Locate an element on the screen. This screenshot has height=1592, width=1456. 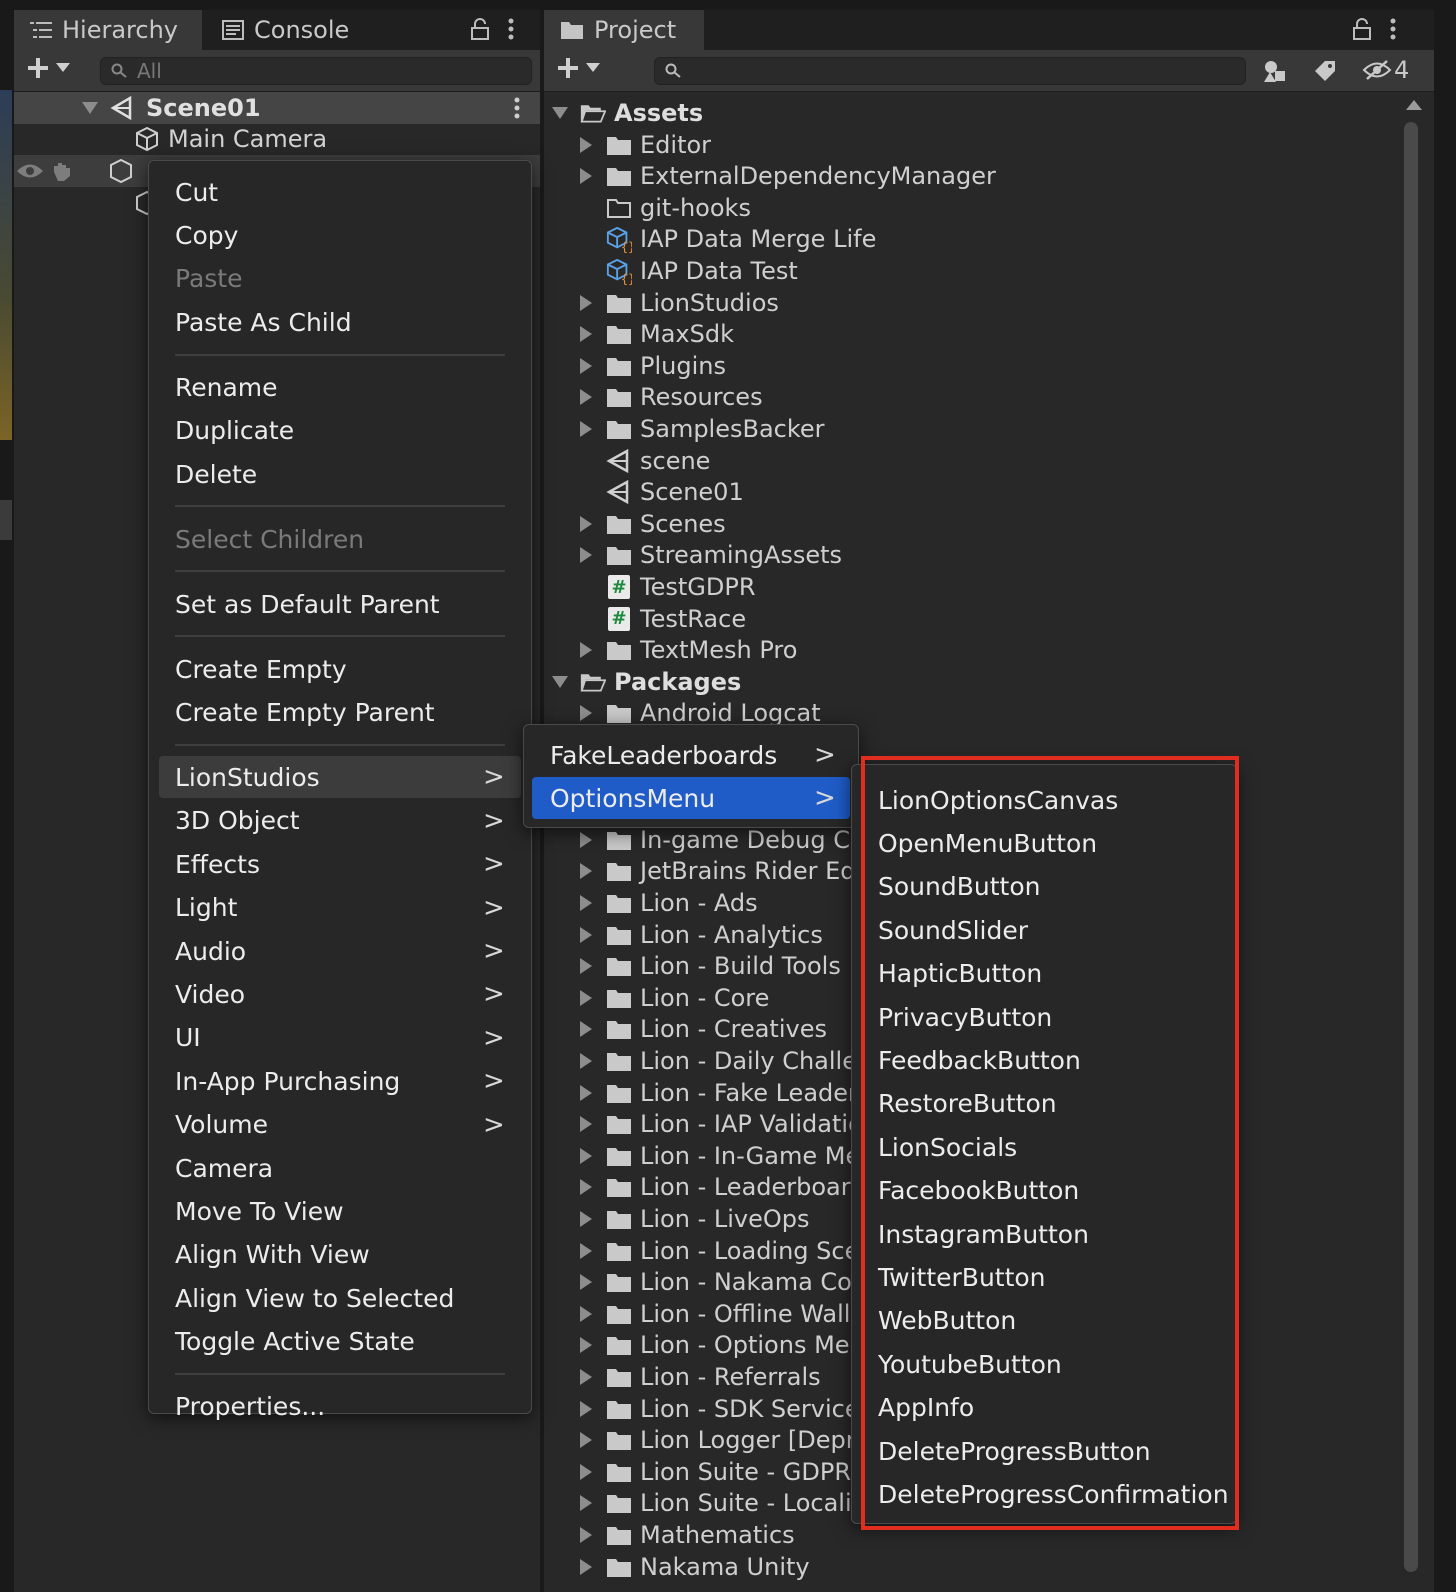
pickable-hand-icon is located at coordinates (62, 171).